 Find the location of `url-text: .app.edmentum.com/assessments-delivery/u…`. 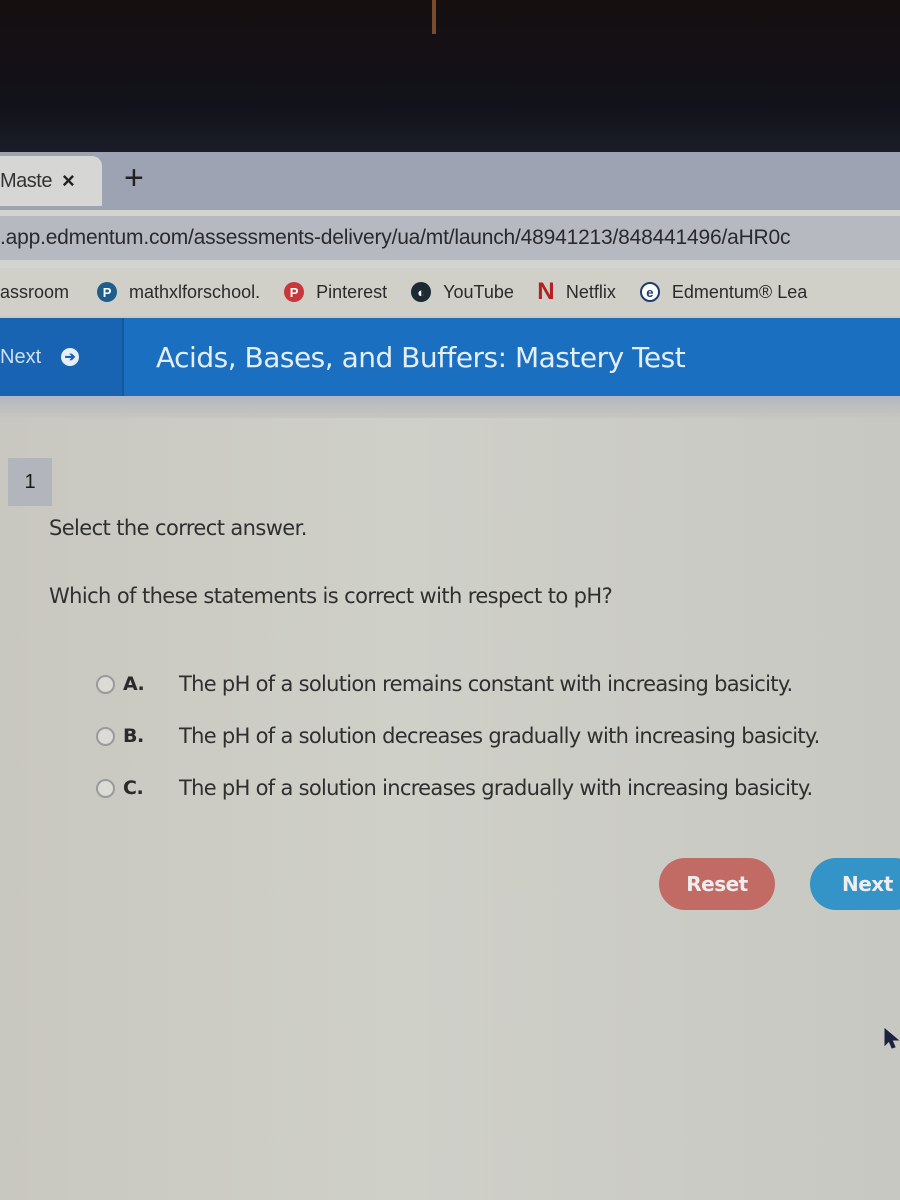

url-text: .app.edmentum.com/assessments-delivery/u… is located at coordinates (395, 237).